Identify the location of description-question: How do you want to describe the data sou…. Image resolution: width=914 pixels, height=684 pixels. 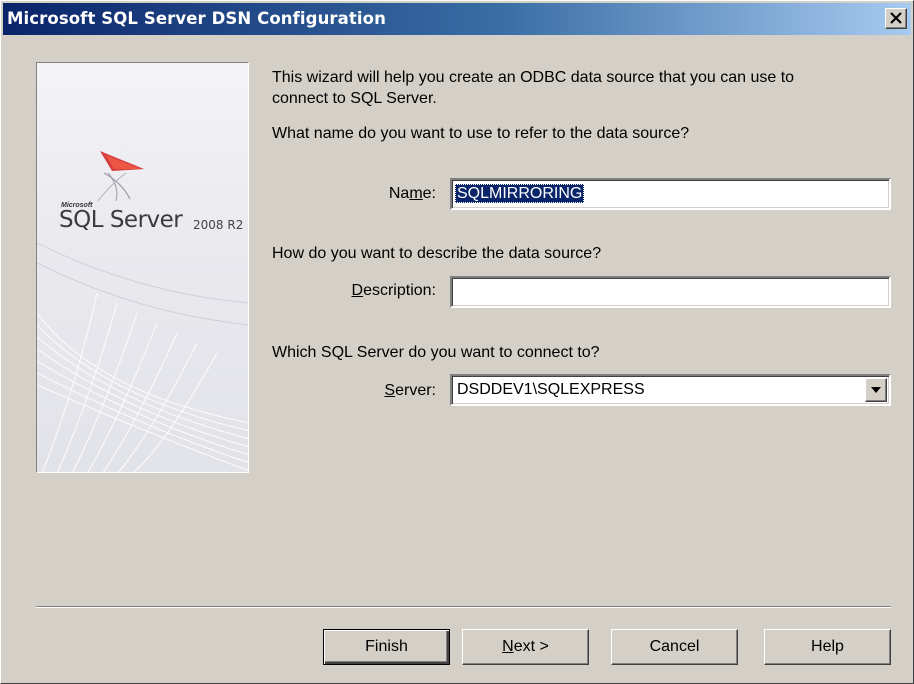
(437, 253).